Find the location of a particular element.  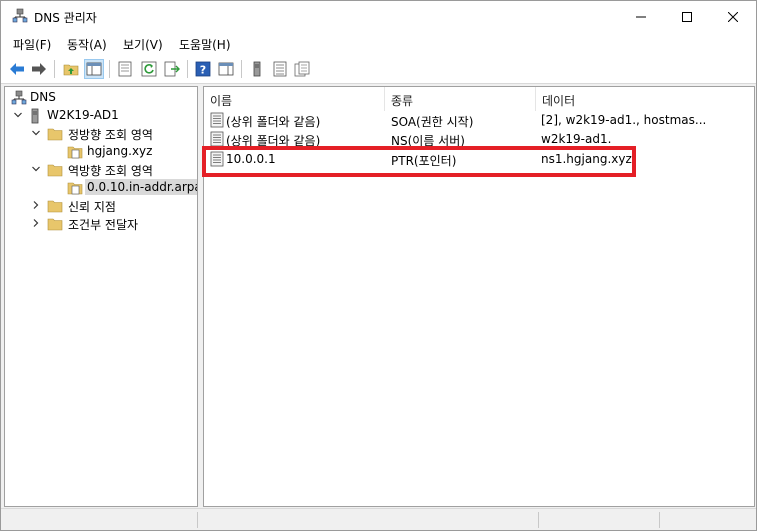

tree-node-forward-zone: 정방향 조회 영역 is located at coordinates (100, 134).